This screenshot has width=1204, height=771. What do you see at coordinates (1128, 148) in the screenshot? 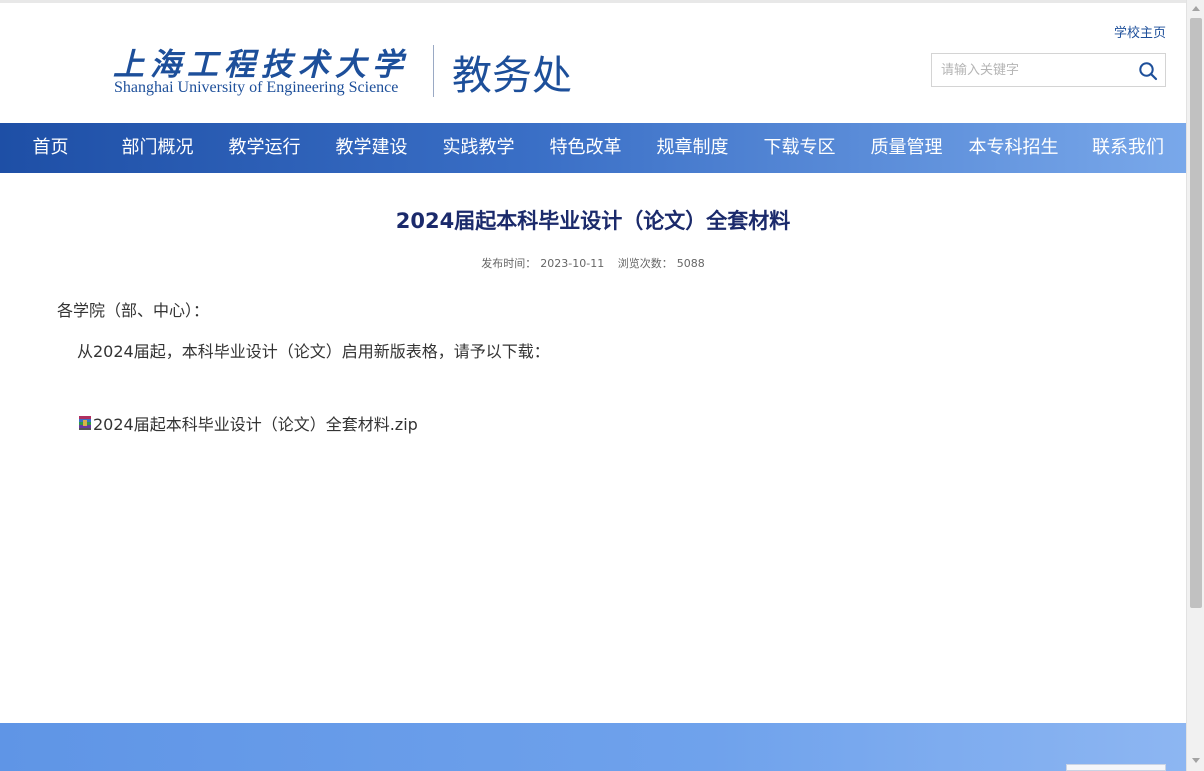
I see `nav-item-contact: 联系我们` at bounding box center [1128, 148].